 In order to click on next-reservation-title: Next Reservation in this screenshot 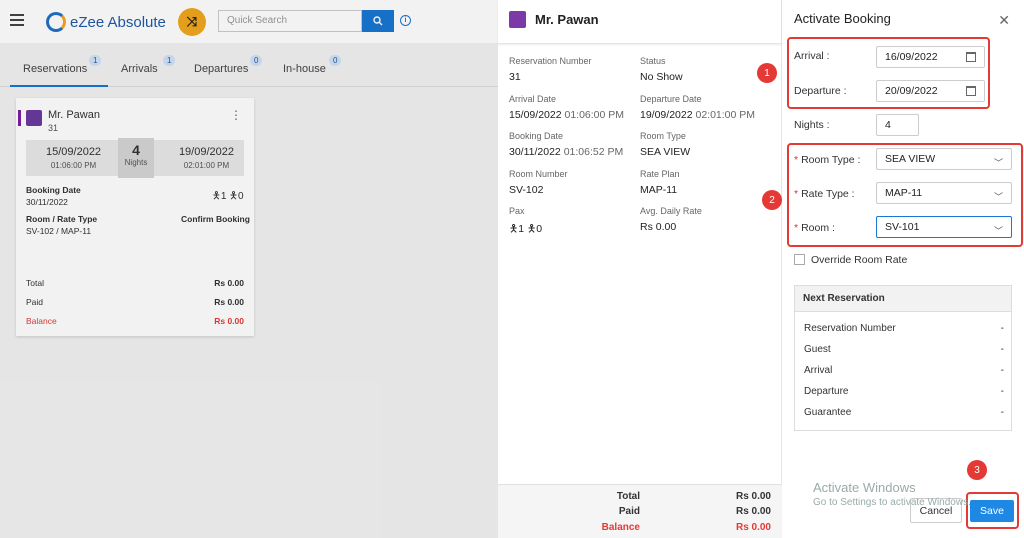, I will do `click(903, 299)`.